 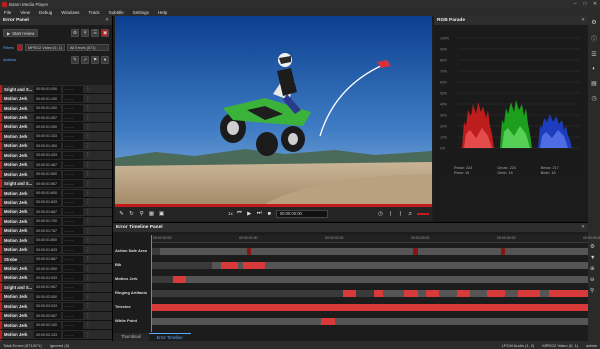 I want to click on volume-slider, so click(x=423, y=213).